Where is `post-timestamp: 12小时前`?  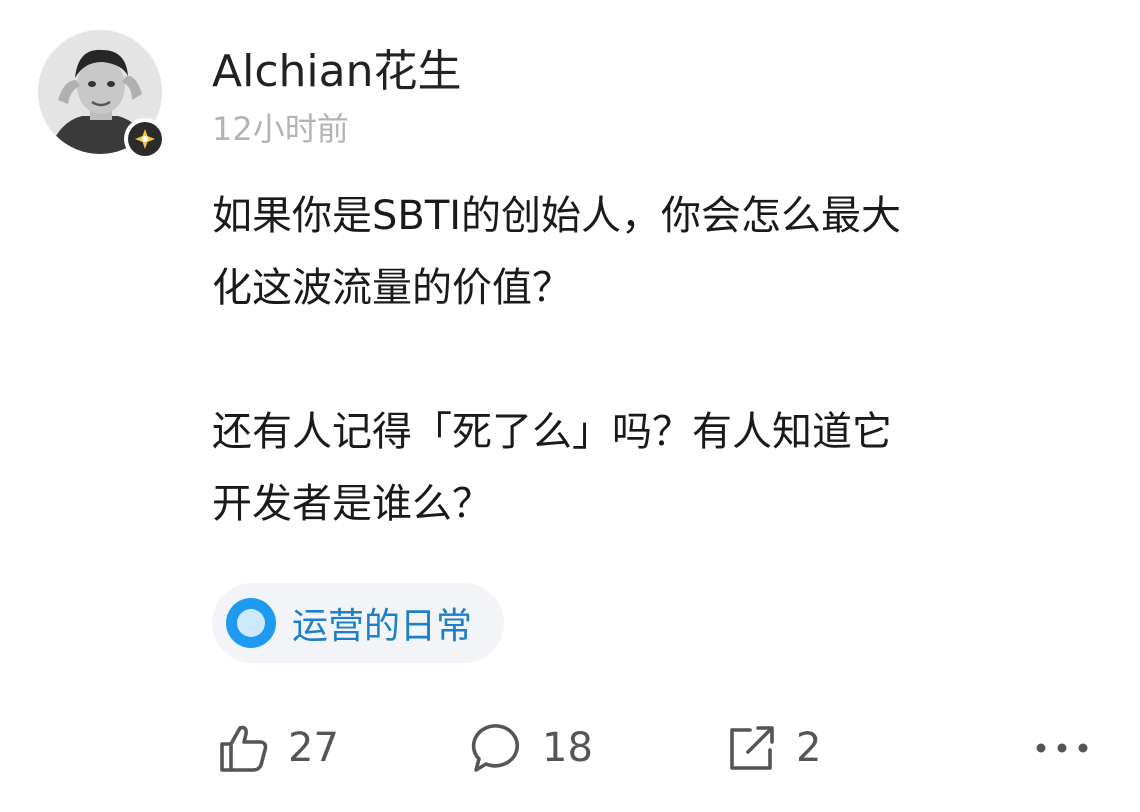 post-timestamp: 12小时前 is located at coordinates (280, 129).